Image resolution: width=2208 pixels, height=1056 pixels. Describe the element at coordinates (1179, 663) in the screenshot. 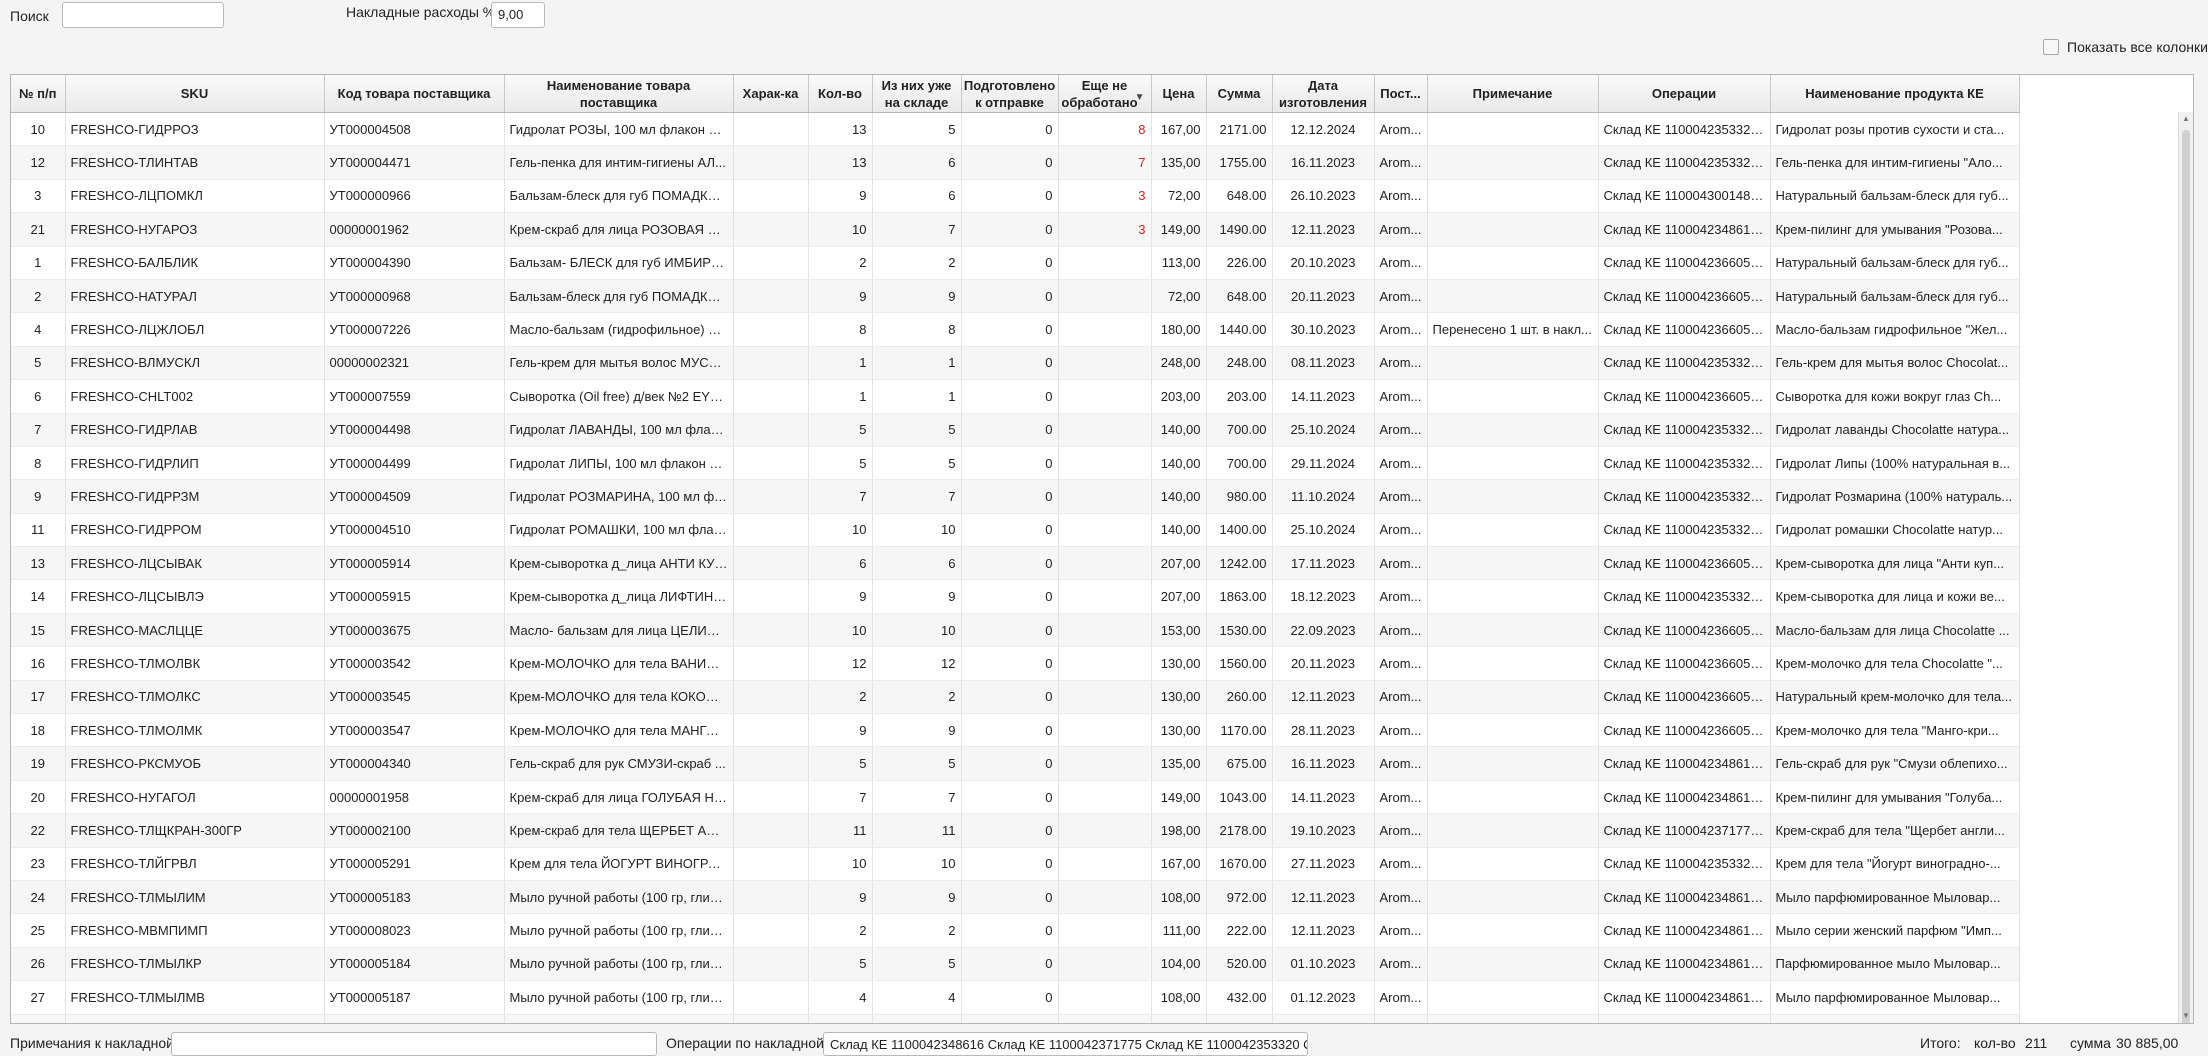

I see `cell-9: 130,00` at that location.